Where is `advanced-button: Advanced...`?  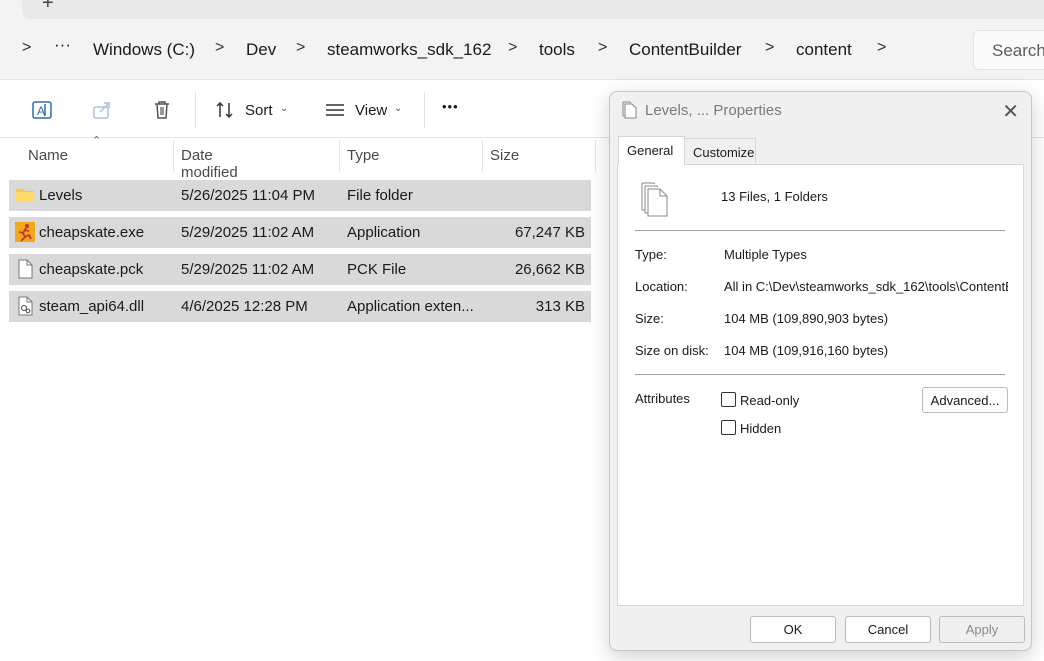 advanced-button: Advanced... is located at coordinates (965, 400).